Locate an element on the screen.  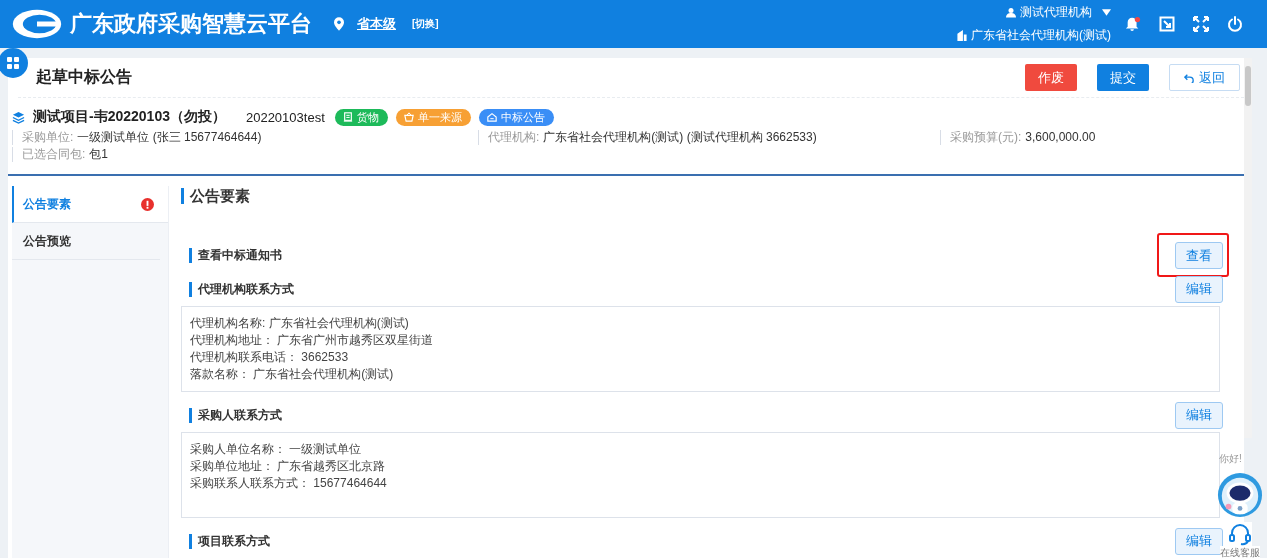
switch-link: [切换] is located at coordinates (425, 24).